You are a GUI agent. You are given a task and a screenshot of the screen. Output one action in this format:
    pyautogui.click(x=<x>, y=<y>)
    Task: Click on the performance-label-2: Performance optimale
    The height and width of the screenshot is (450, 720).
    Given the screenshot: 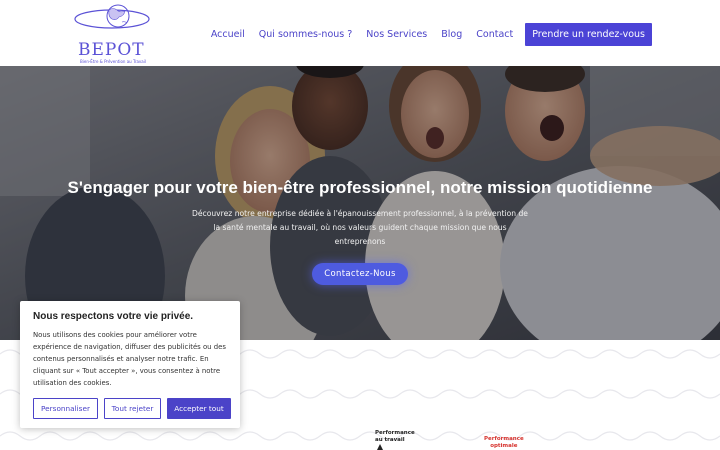 What is the action you would take?
    pyautogui.click(x=504, y=443)
    